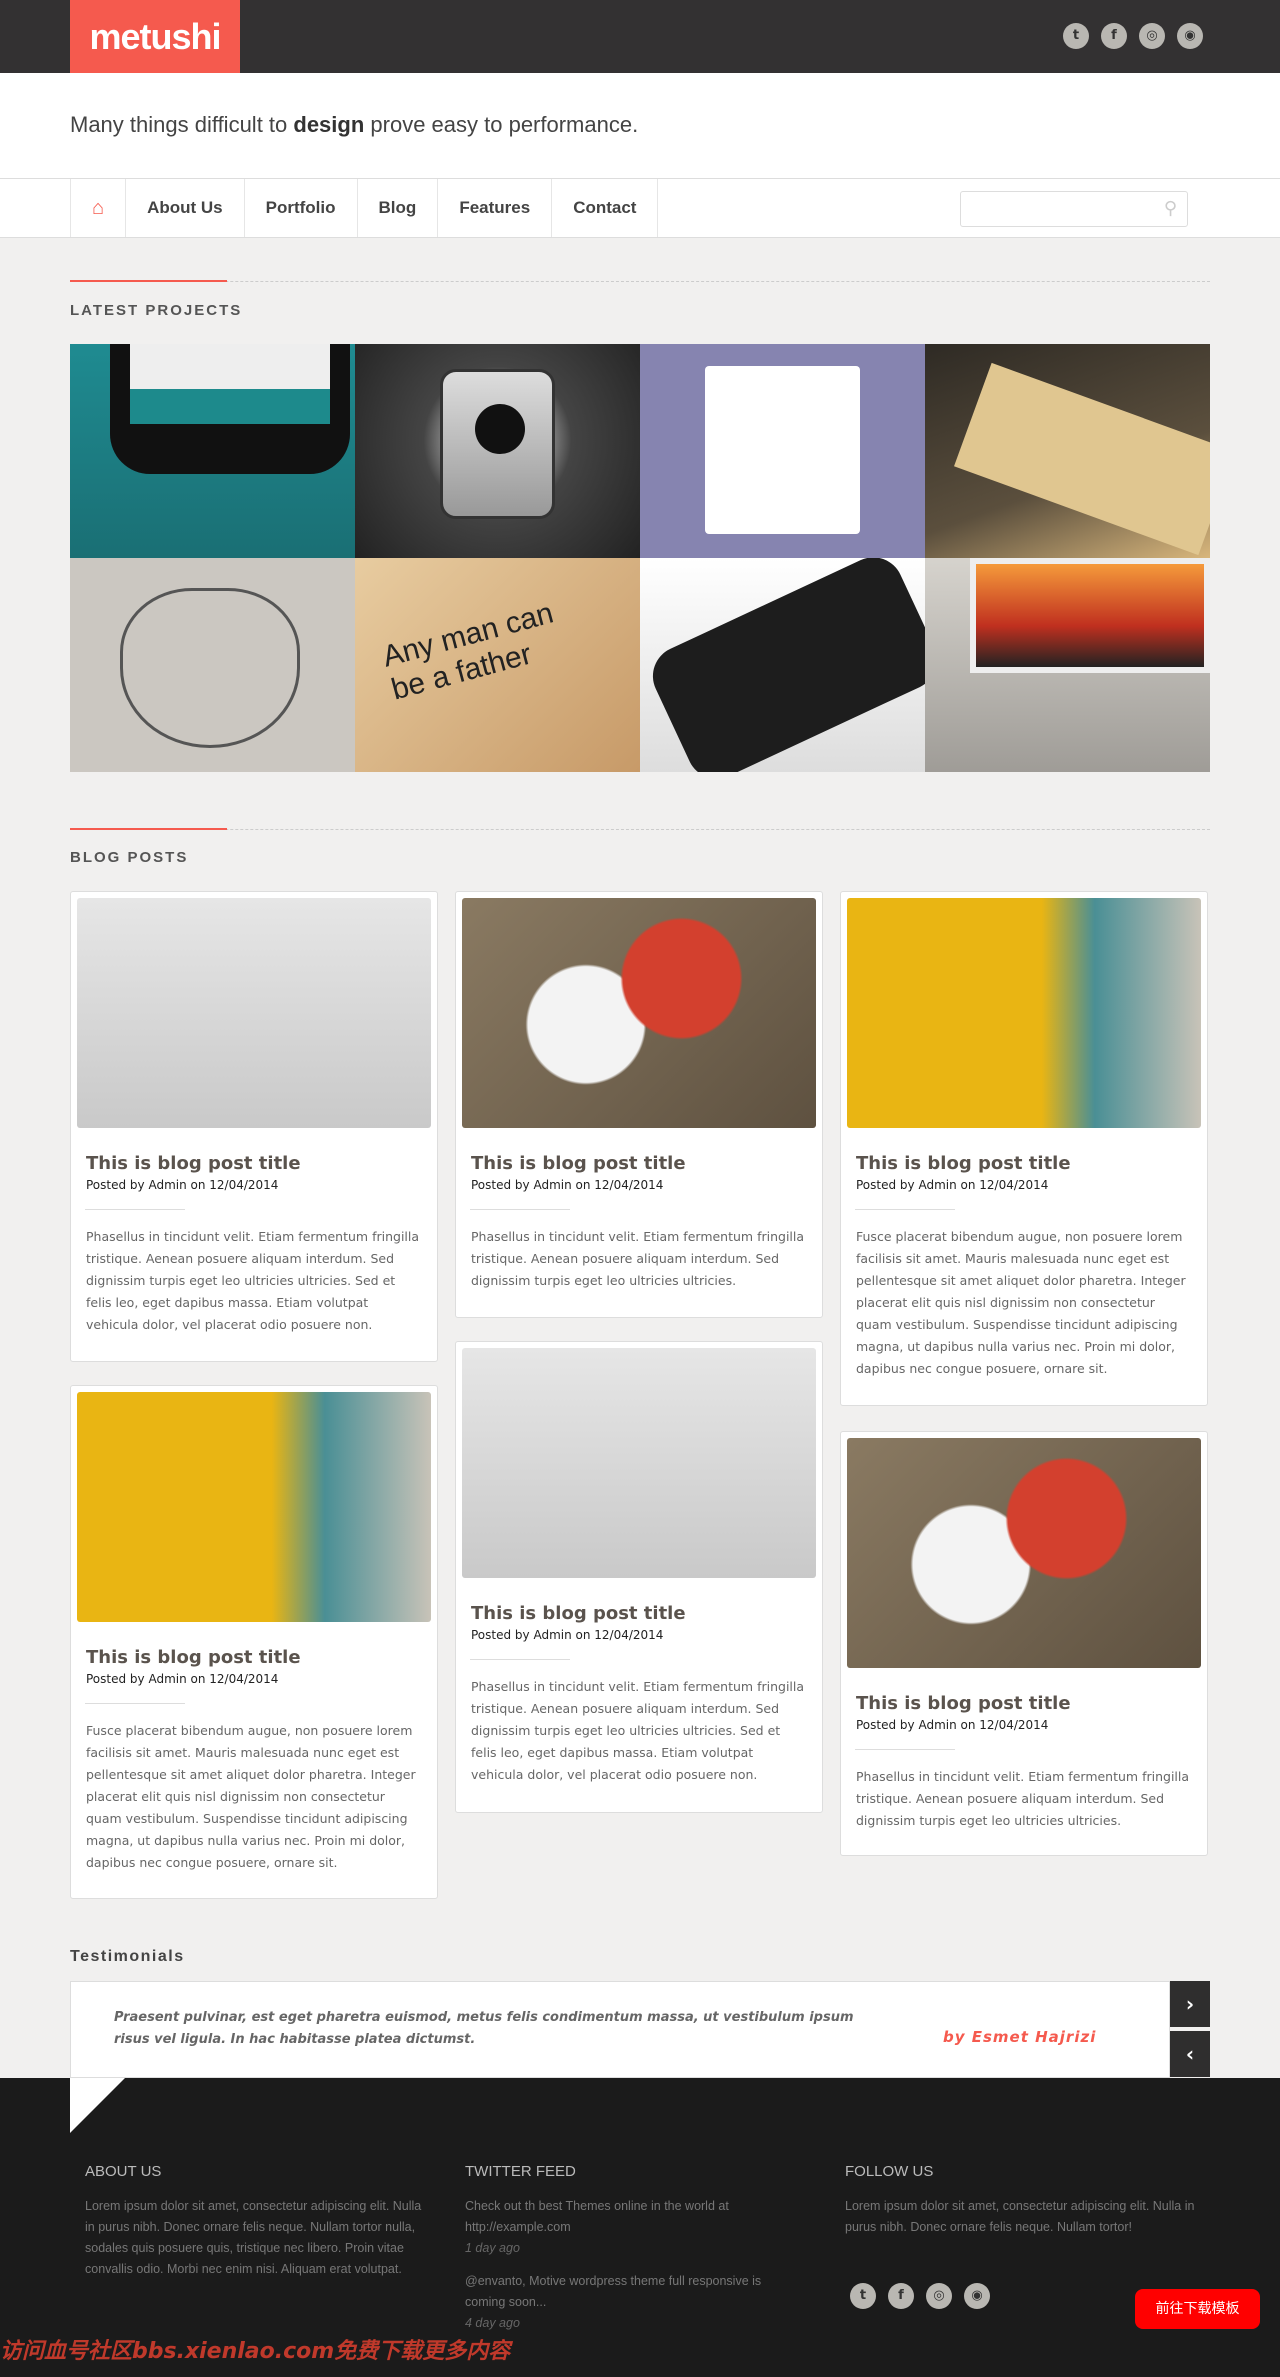 This screenshot has width=1280, height=2377. What do you see at coordinates (492, 2323) in the screenshot?
I see `tweet-time: 4 day ago` at bounding box center [492, 2323].